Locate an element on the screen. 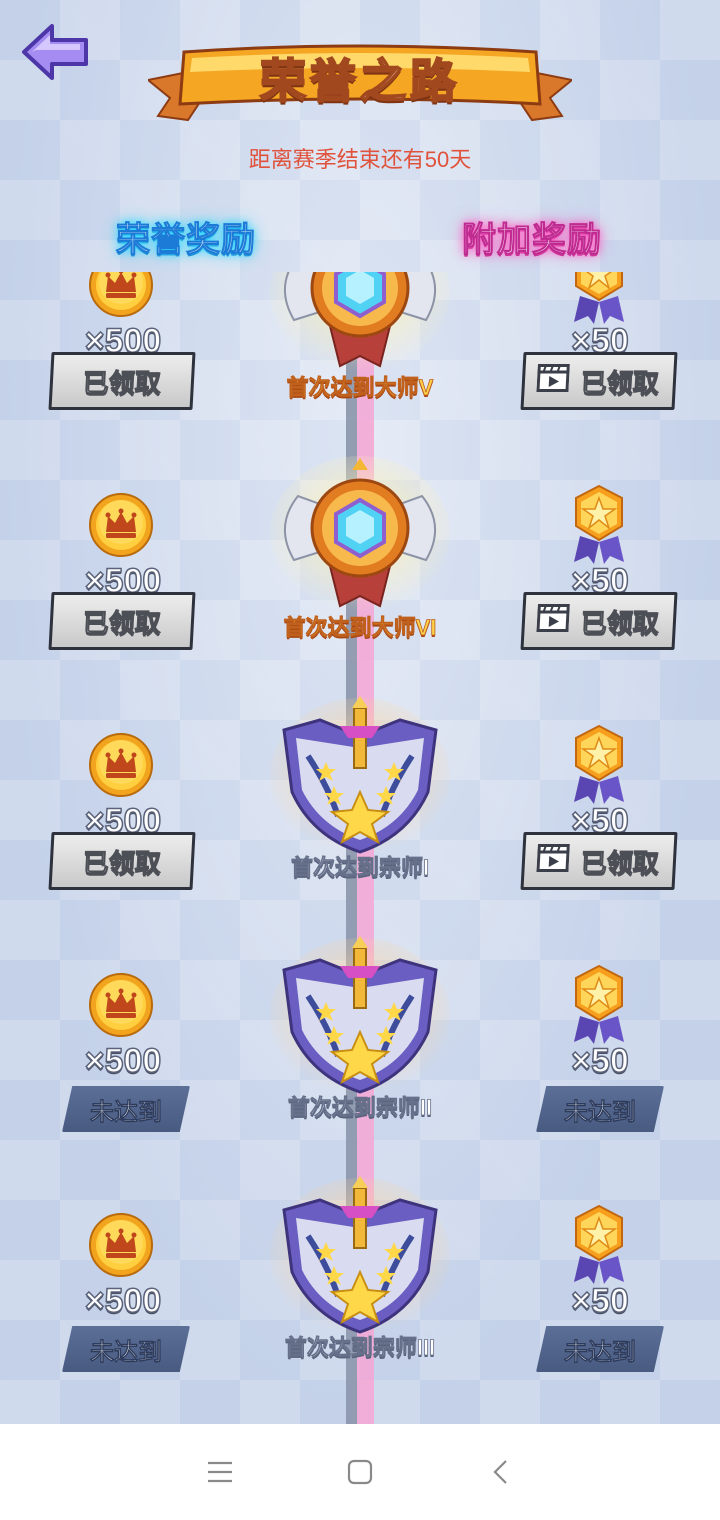 This screenshot has width=720, height=1520. back-arrow-icon is located at coordinates (55, 52).